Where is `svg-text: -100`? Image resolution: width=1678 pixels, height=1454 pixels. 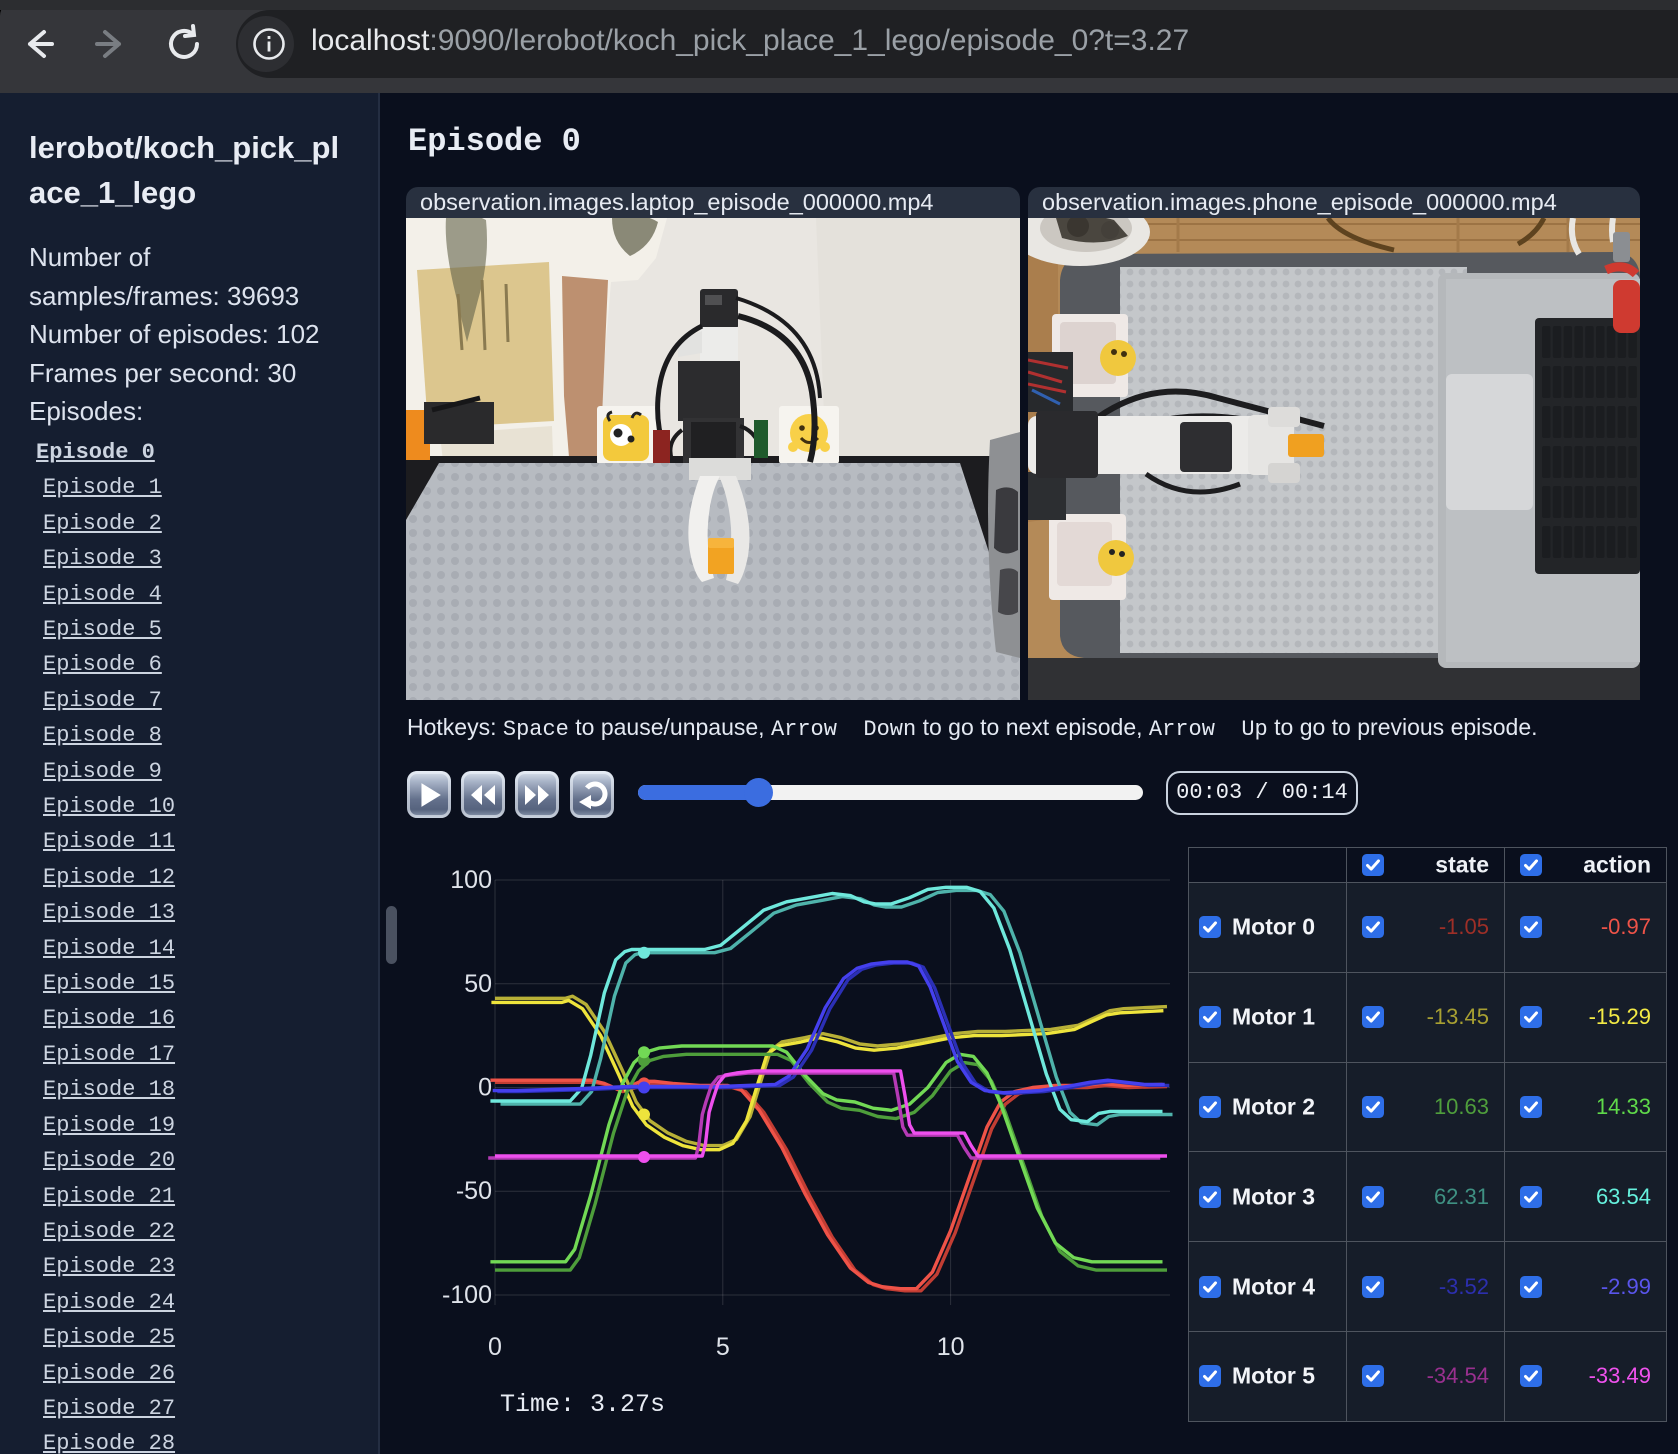
svg-text: -100 is located at coordinates (467, 1295).